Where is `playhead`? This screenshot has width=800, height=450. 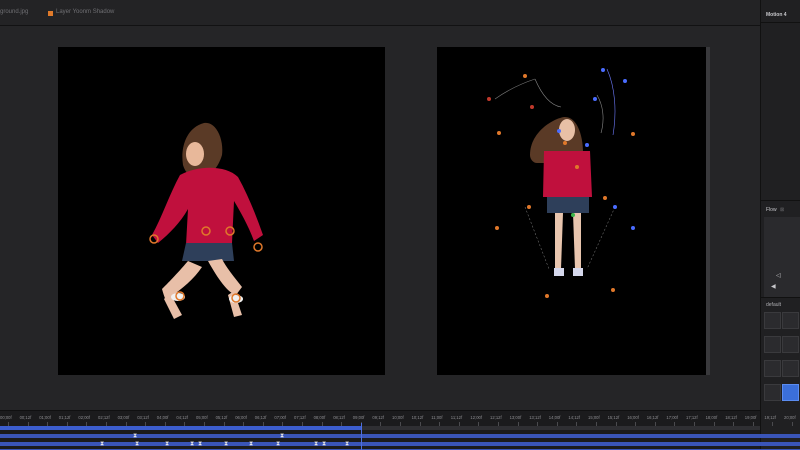
playhead is located at coordinates (361, 436).